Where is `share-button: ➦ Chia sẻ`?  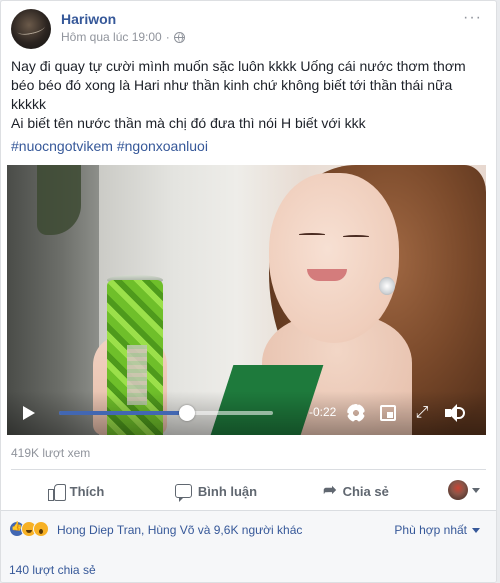 share-button: ➦ Chia sẻ is located at coordinates (356, 491).